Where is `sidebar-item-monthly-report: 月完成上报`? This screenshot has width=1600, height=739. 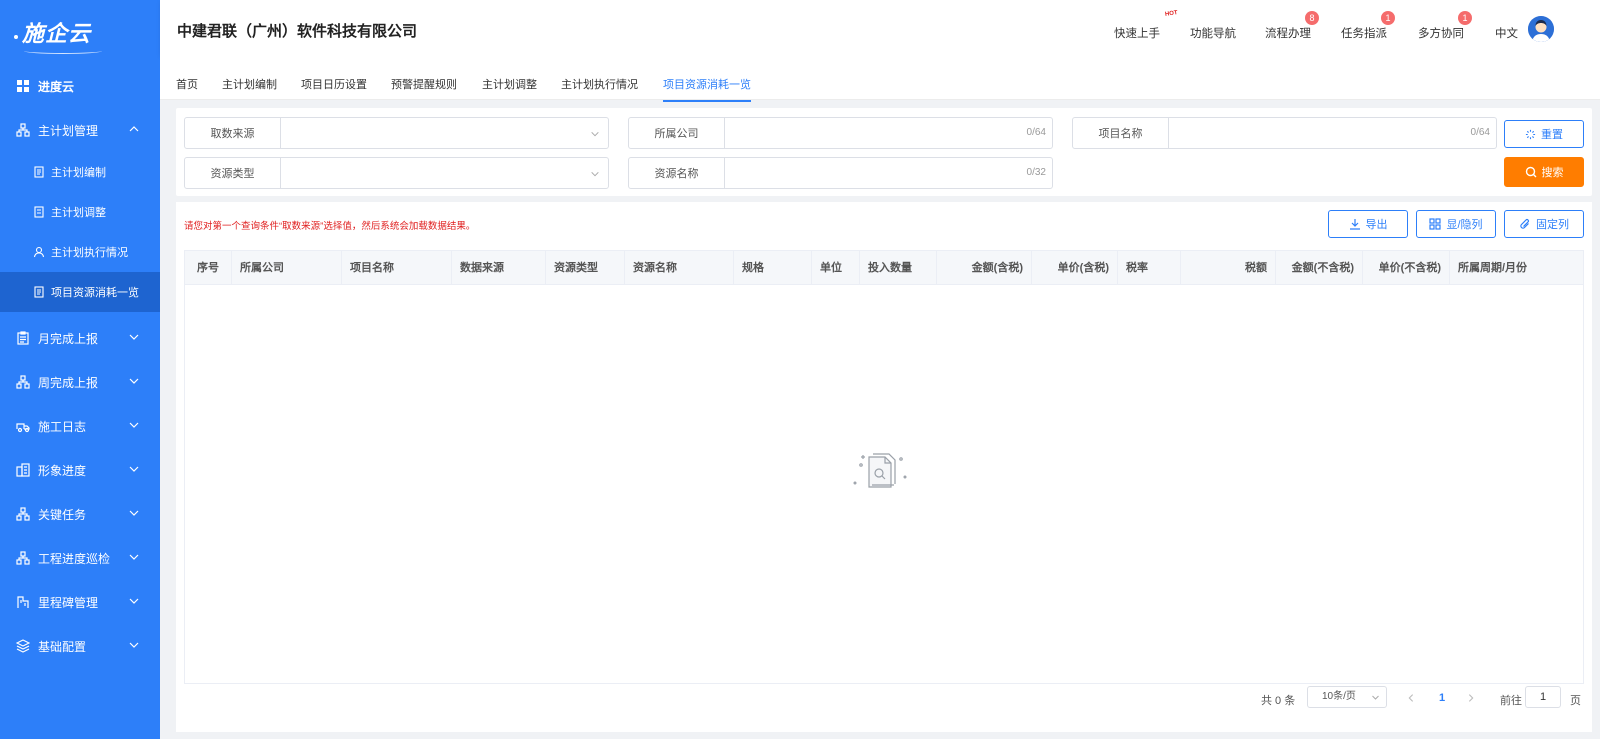
sidebar-item-monthly-report: 月完成上报 is located at coordinates (80, 338).